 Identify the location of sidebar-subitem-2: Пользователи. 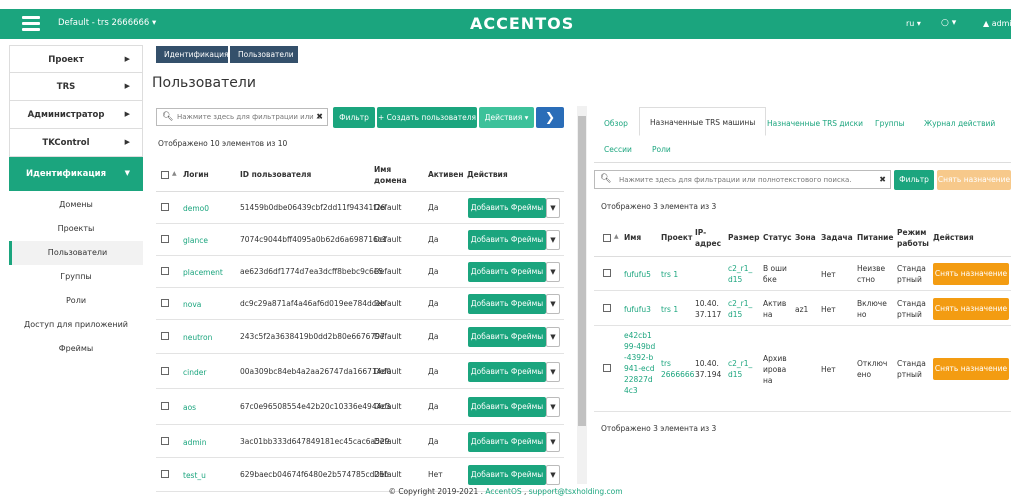
(76, 253).